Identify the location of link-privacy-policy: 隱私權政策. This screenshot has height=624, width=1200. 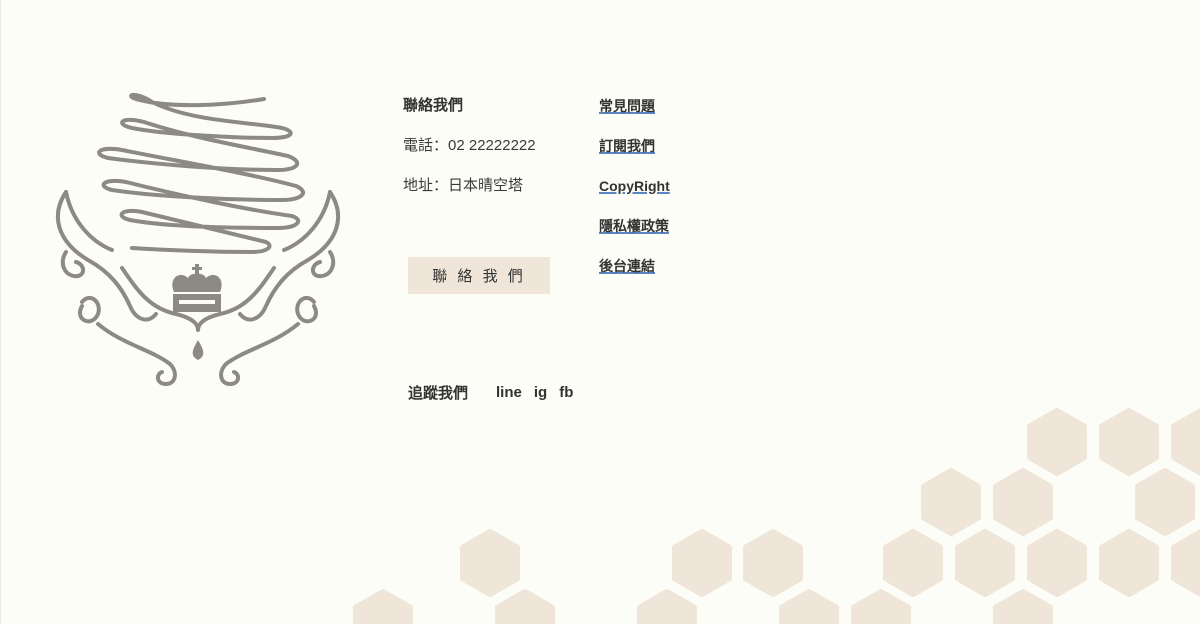
(634, 226).